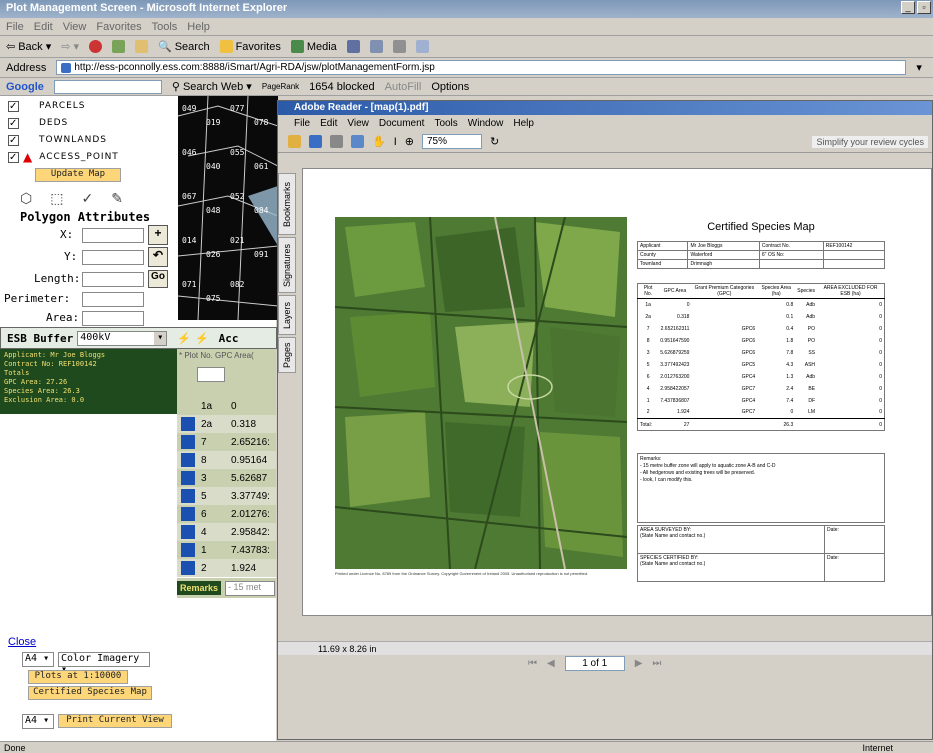 The width and height of the screenshot is (933, 753). I want to click on certified-species-map-button: Certified Species Map, so click(90, 693).